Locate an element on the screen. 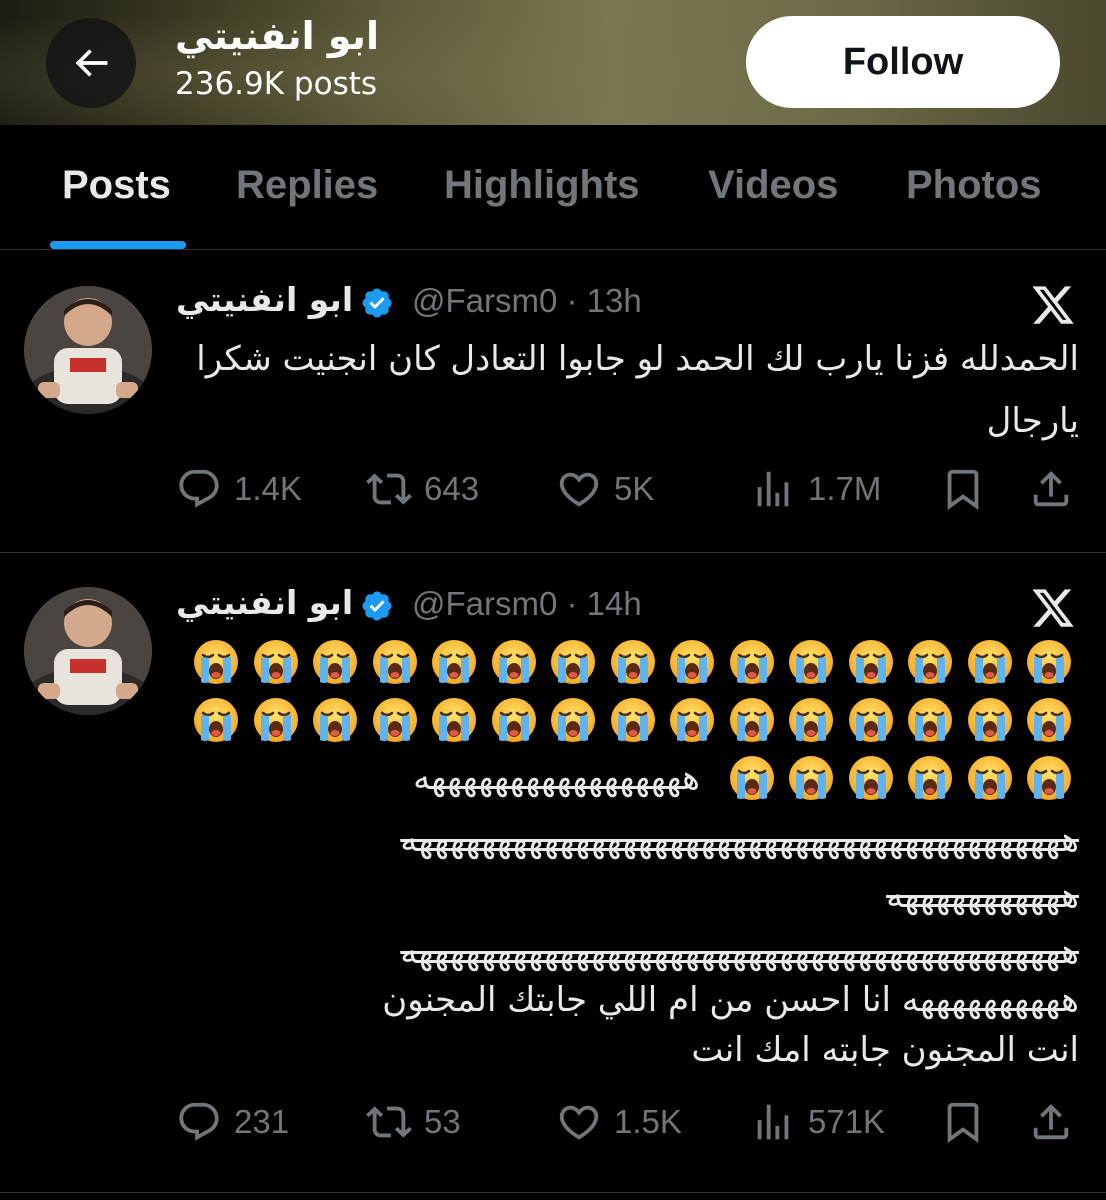 The image size is (1106, 1200). tab-posts: Posts is located at coordinates (116, 185).